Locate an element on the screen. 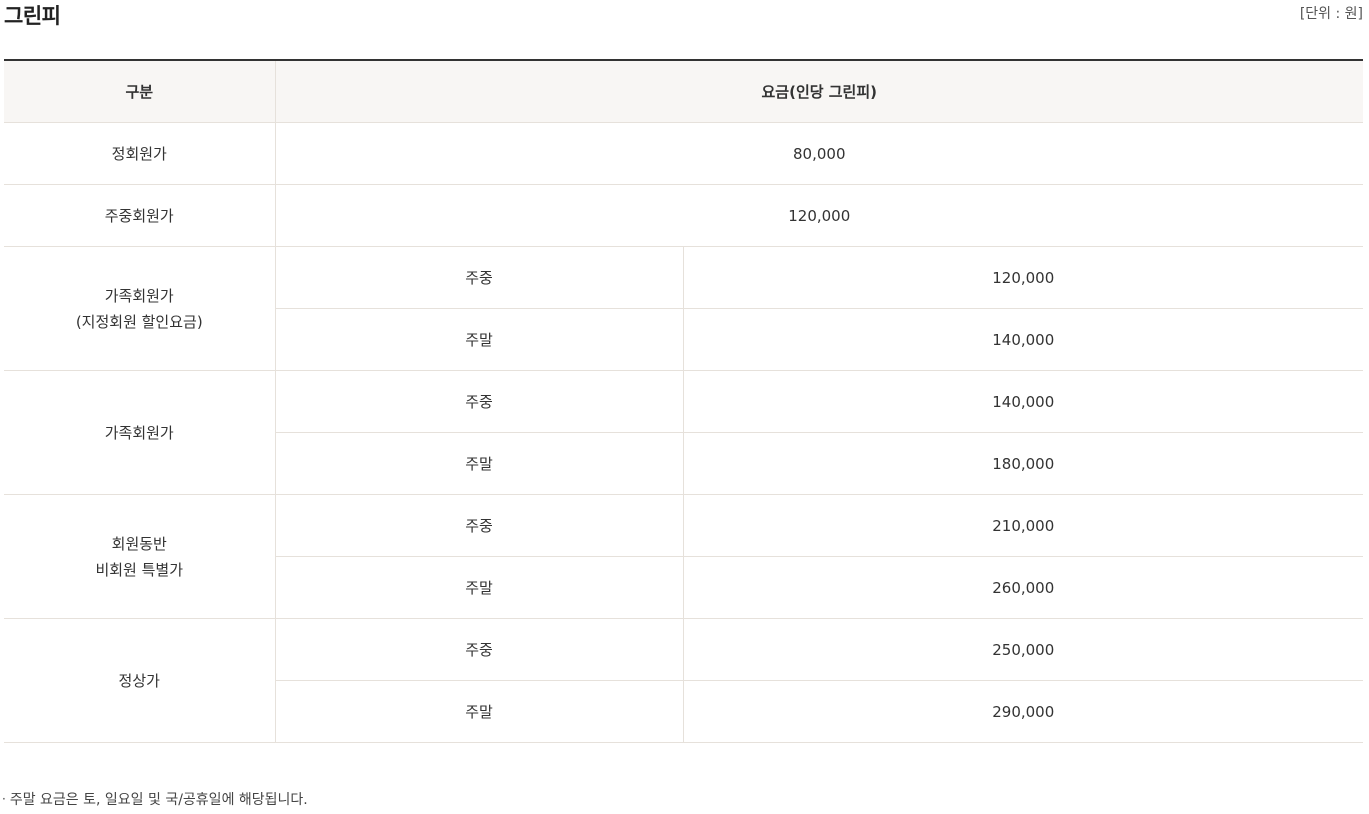  header-category: 구분 is located at coordinates (139, 91).